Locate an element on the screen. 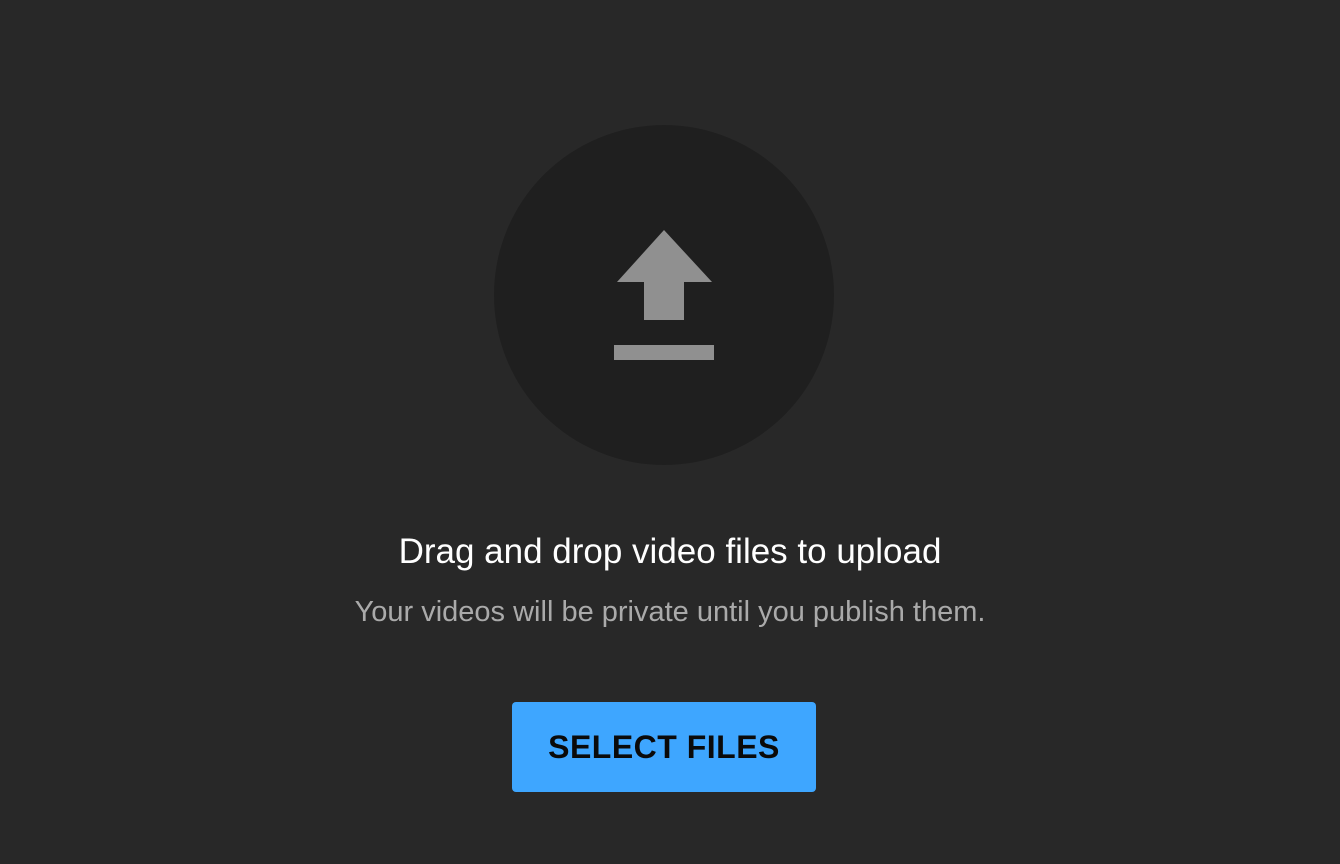  upload-arrow is located at coordinates (664, 275).